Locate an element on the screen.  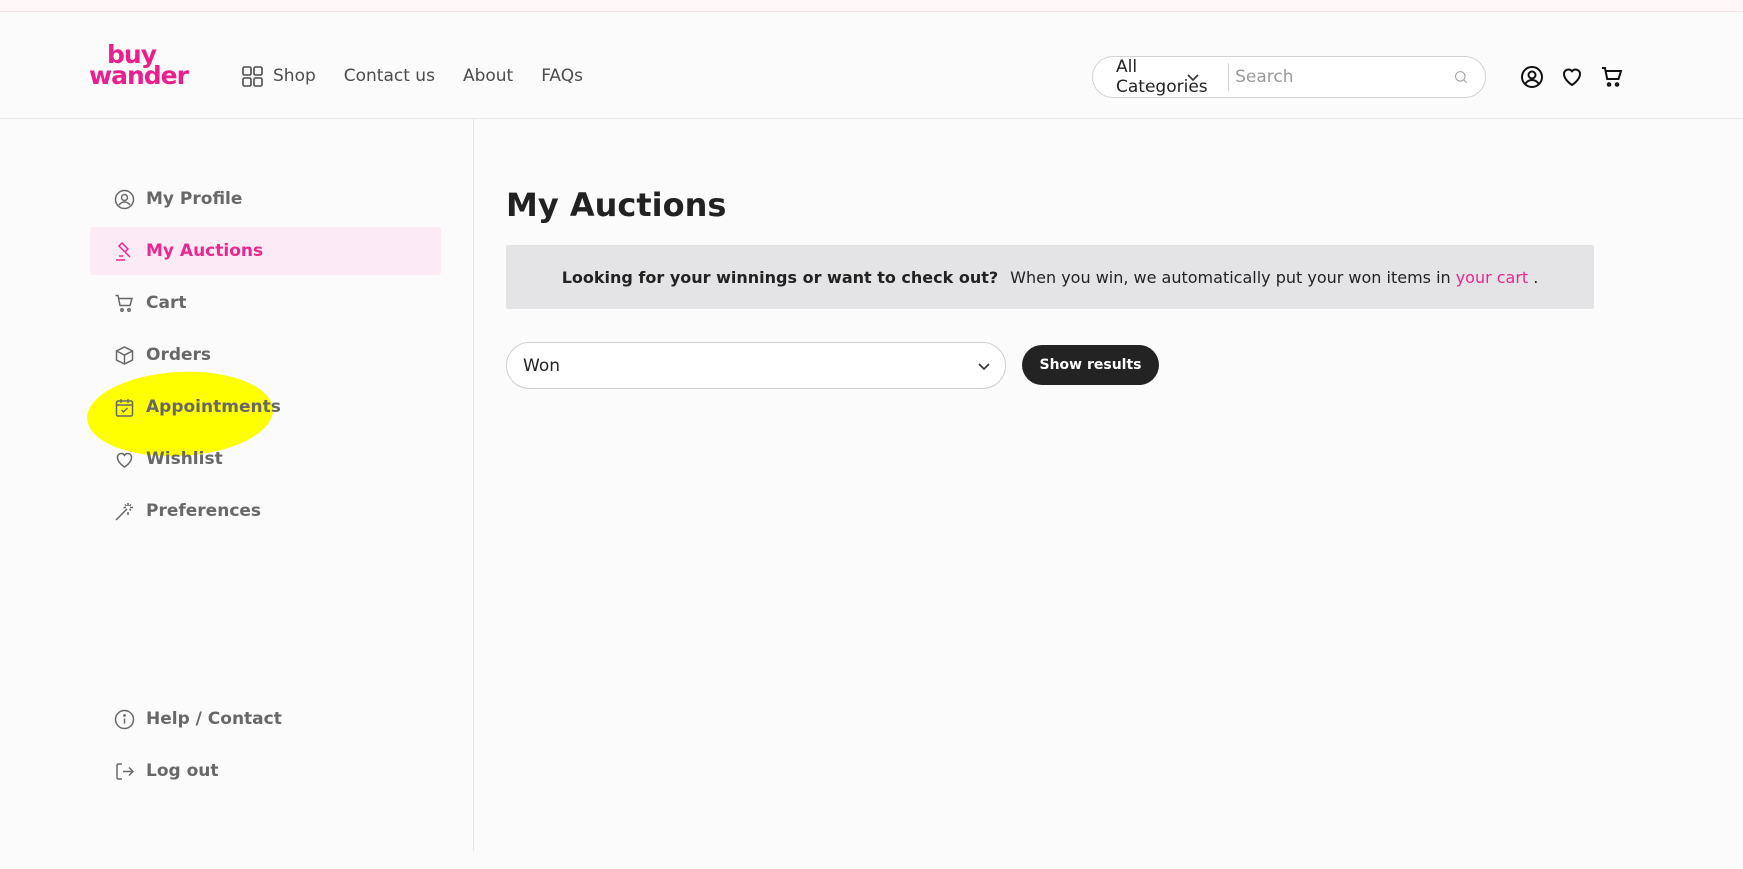
sidebar-item-label: Wishlist is located at coordinates (184, 459).